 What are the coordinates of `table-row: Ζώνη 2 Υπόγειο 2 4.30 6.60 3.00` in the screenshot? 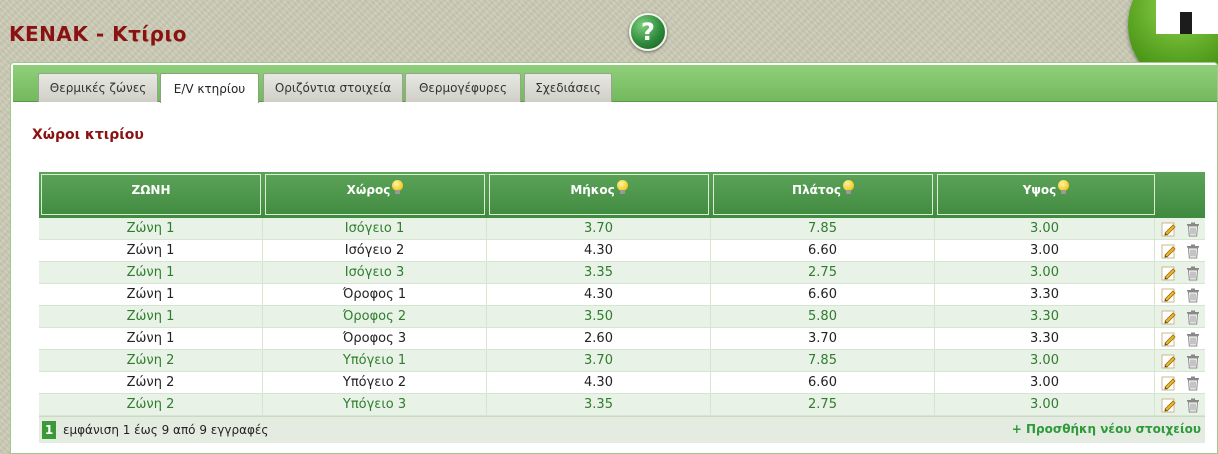 It's located at (622, 383).